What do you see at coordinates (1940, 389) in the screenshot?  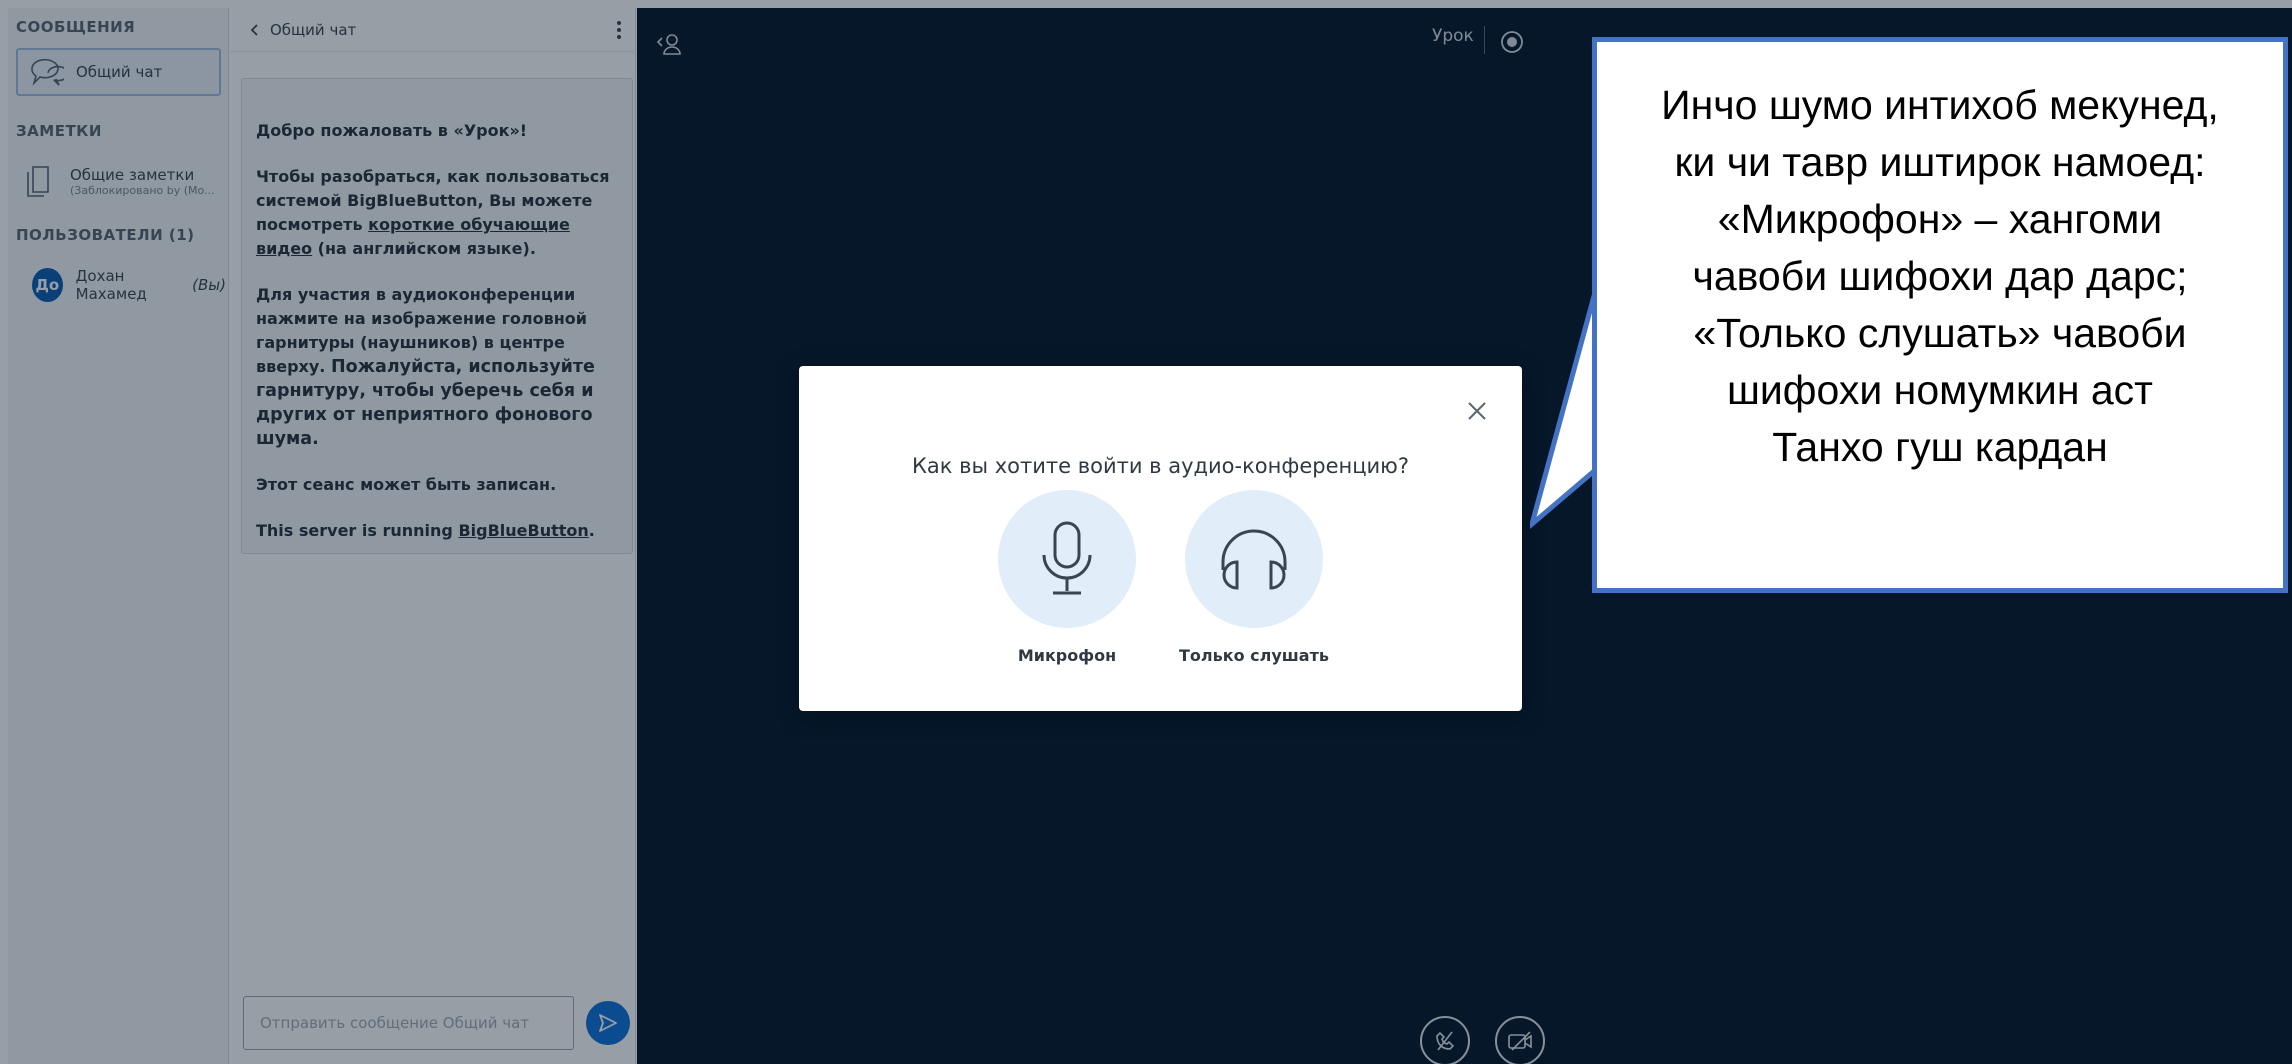 I see `callout-line: шифохи номумкин аст` at bounding box center [1940, 389].